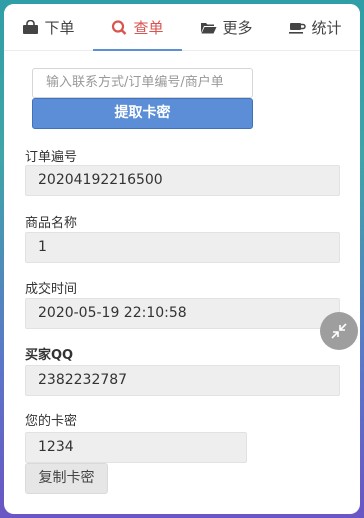 Image resolution: width=364 pixels, height=518 pixels. What do you see at coordinates (66, 478) in the screenshot?
I see `copy-card-button: 复制卡密` at bounding box center [66, 478].